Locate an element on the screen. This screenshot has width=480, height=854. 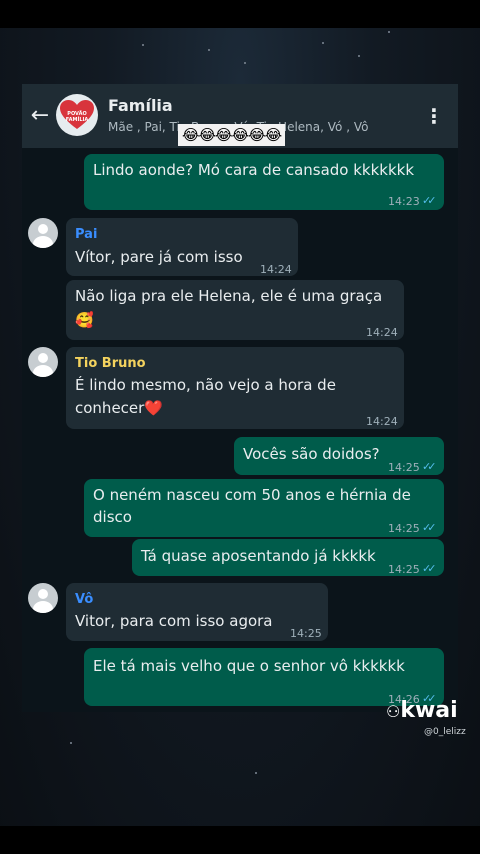
back-arrow-icon: ← is located at coordinates (40, 116).